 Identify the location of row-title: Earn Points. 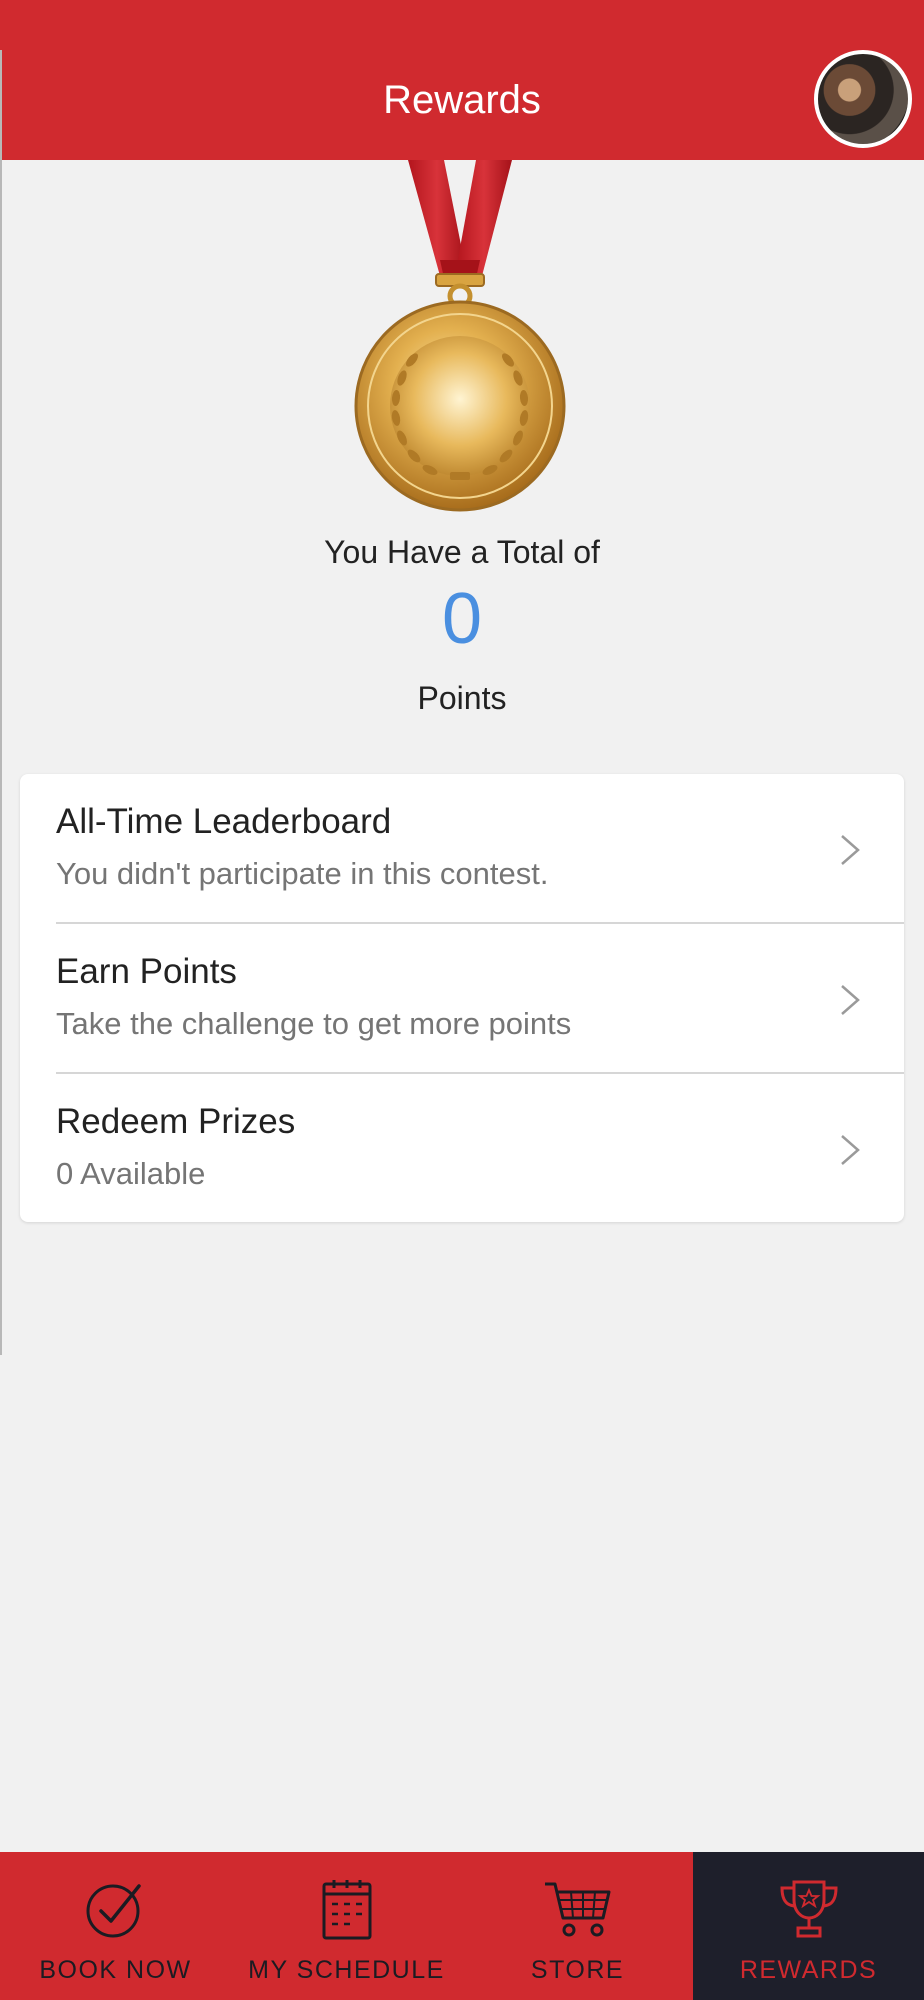
(146, 971).